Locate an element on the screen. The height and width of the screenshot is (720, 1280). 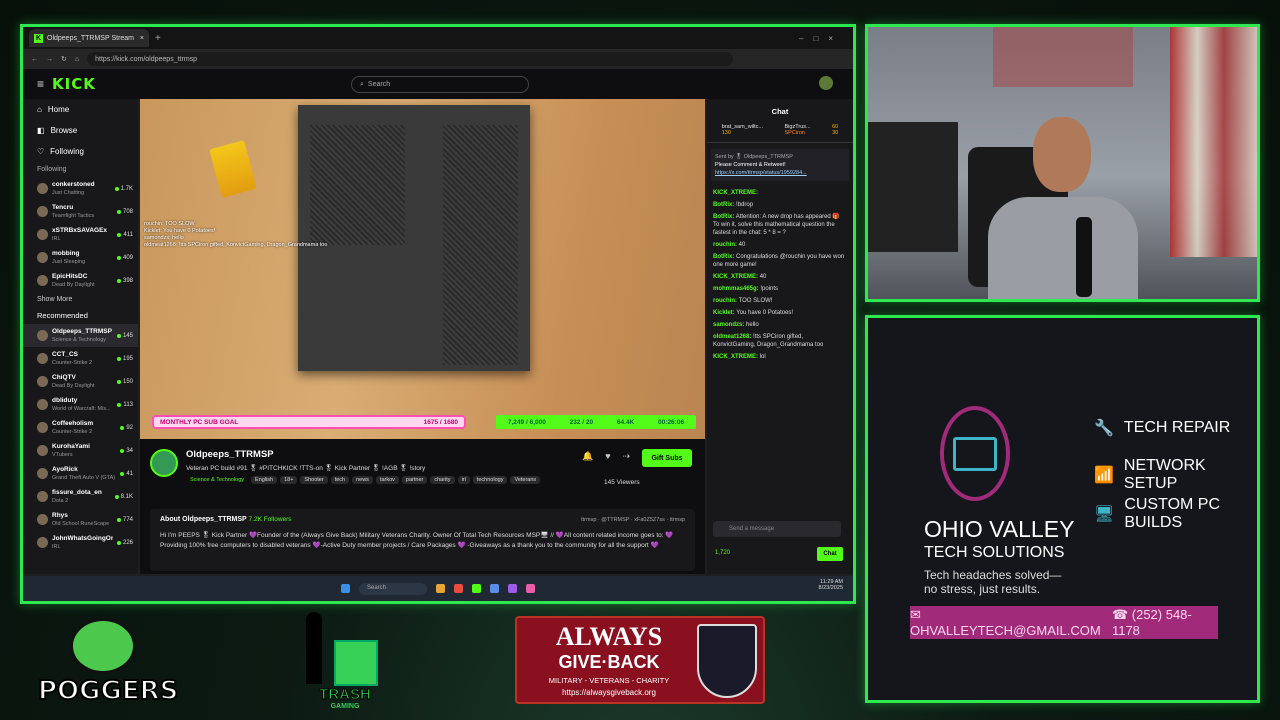
chat-username: samondzs: is located at coordinates (728, 325).